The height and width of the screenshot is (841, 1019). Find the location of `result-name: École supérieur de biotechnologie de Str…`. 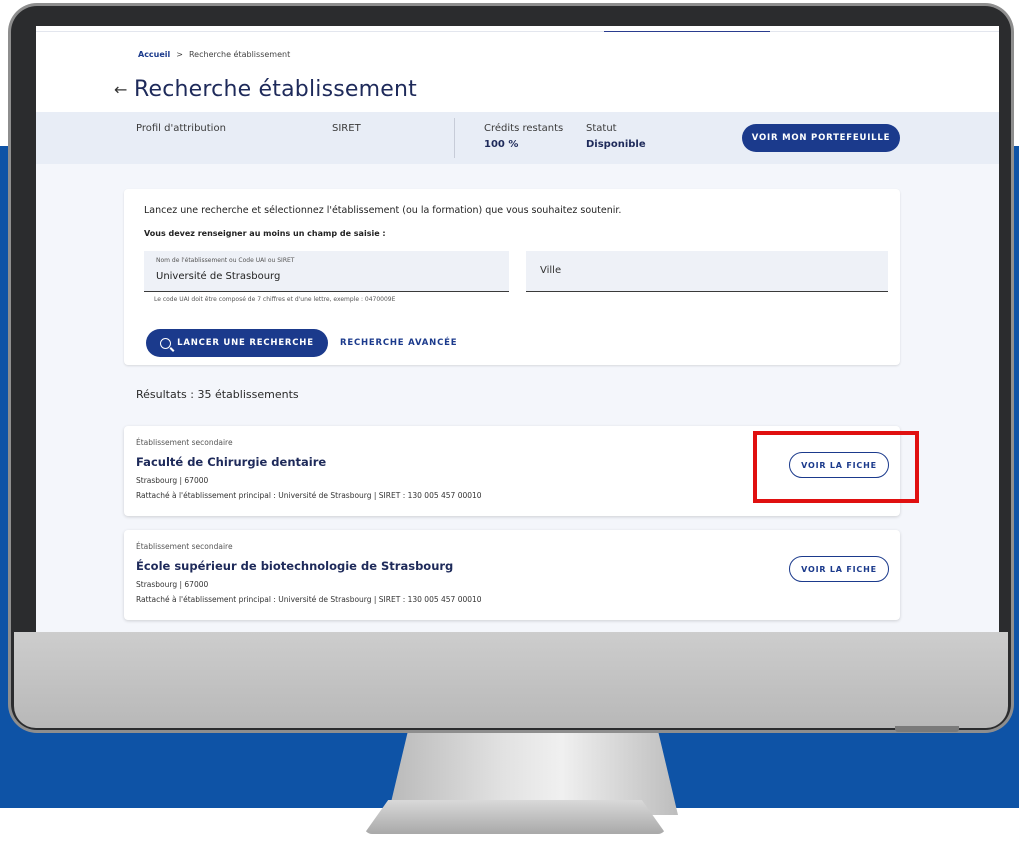

result-name: École supérieur de biotechnologie de Str… is located at coordinates (295, 566).